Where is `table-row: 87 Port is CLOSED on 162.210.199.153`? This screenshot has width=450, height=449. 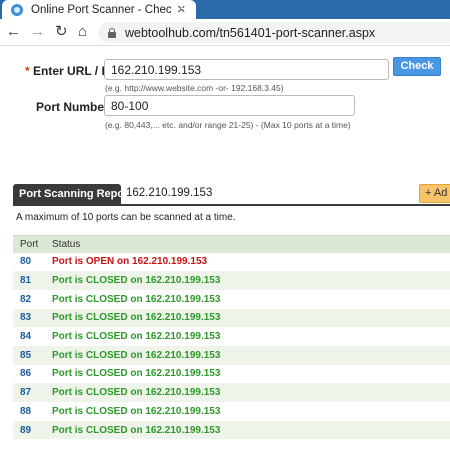
table-row: 87 Port is CLOSED on 162.210.199.153 is located at coordinates (231, 392).